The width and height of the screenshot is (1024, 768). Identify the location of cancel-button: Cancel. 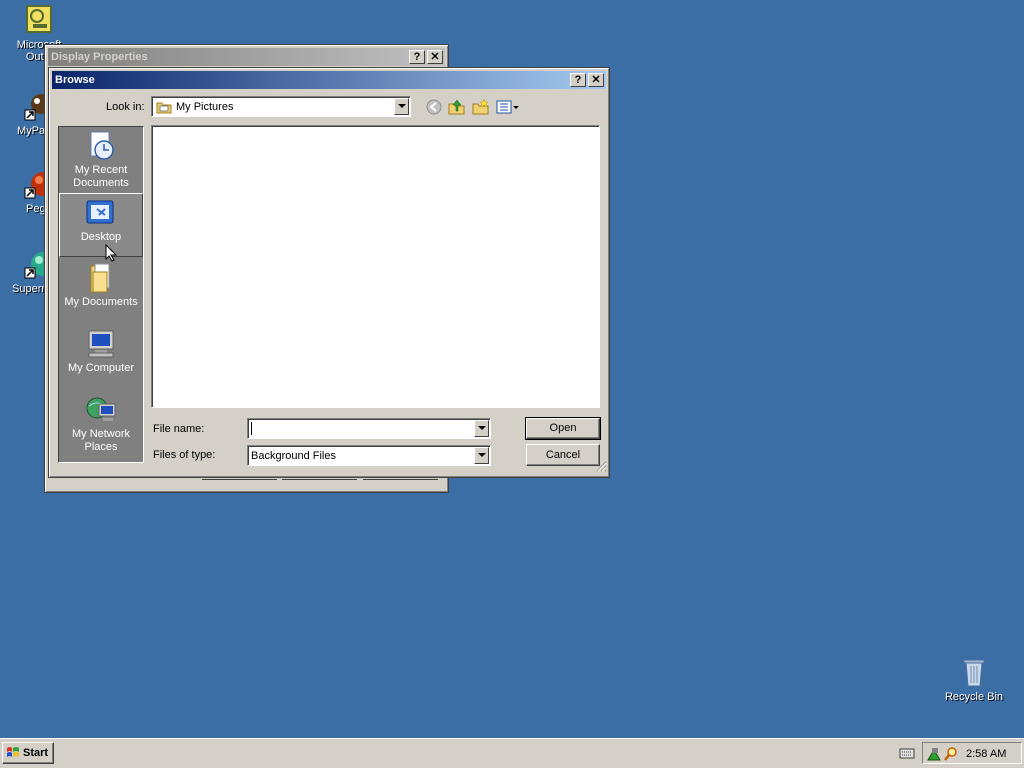
(563, 455).